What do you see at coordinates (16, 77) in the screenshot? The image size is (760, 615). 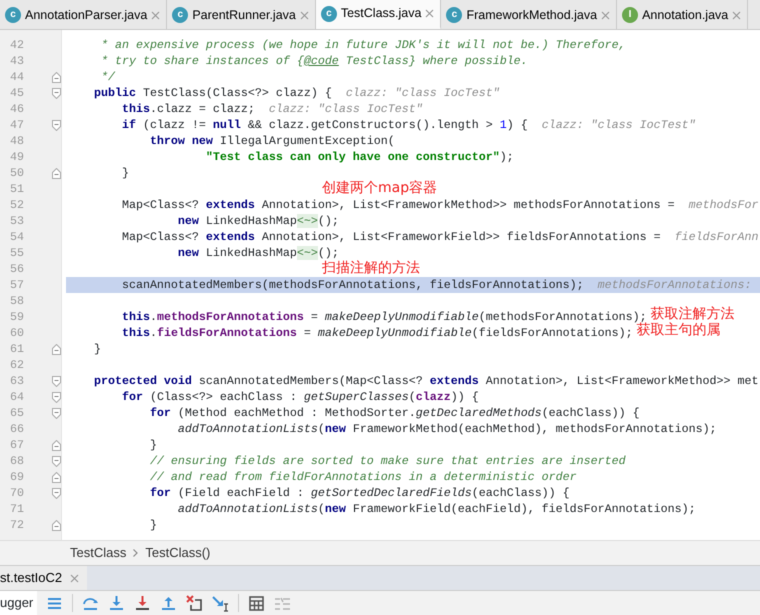 I see `line-number: 44` at bounding box center [16, 77].